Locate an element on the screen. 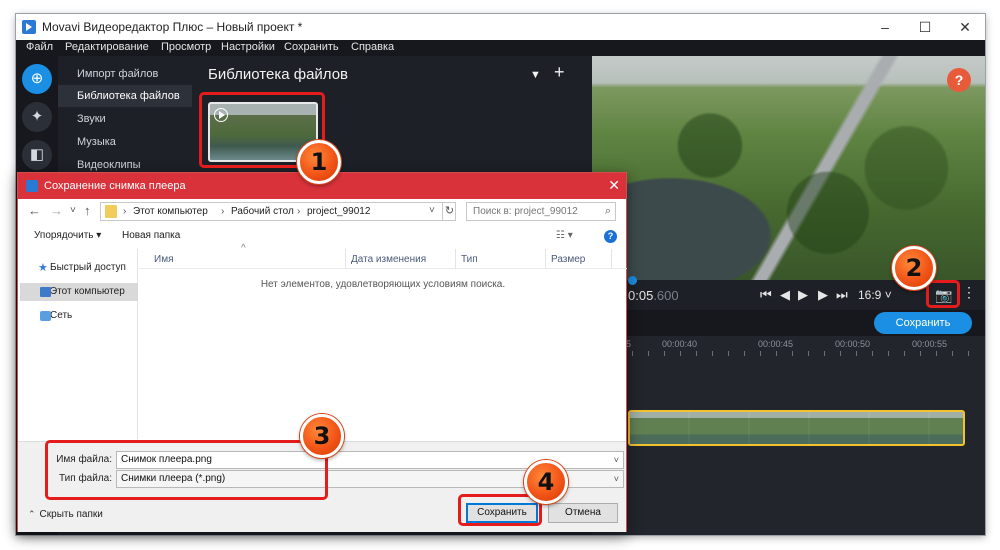  video-clip is located at coordinates (796, 428).